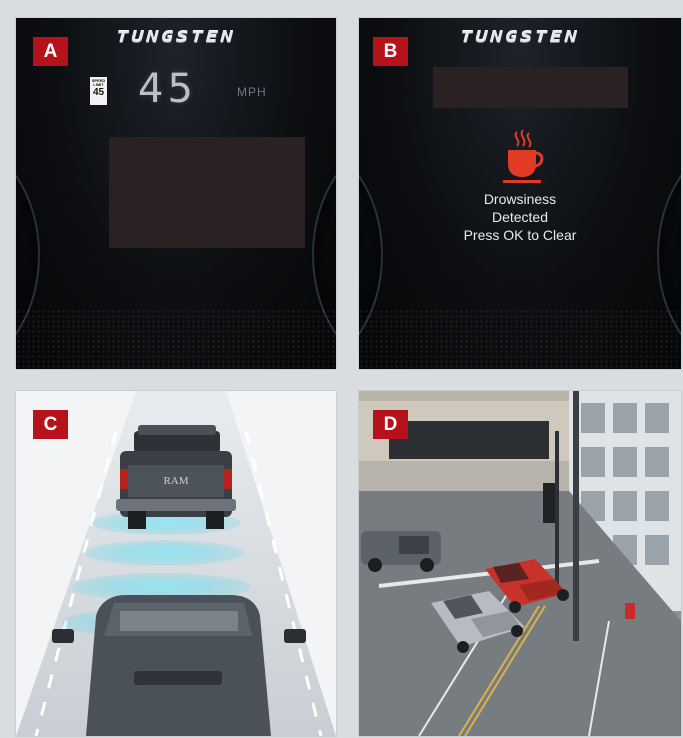 The width and height of the screenshot is (683, 738). What do you see at coordinates (167, 89) in the screenshot?
I see `speed-readout: 45` at bounding box center [167, 89].